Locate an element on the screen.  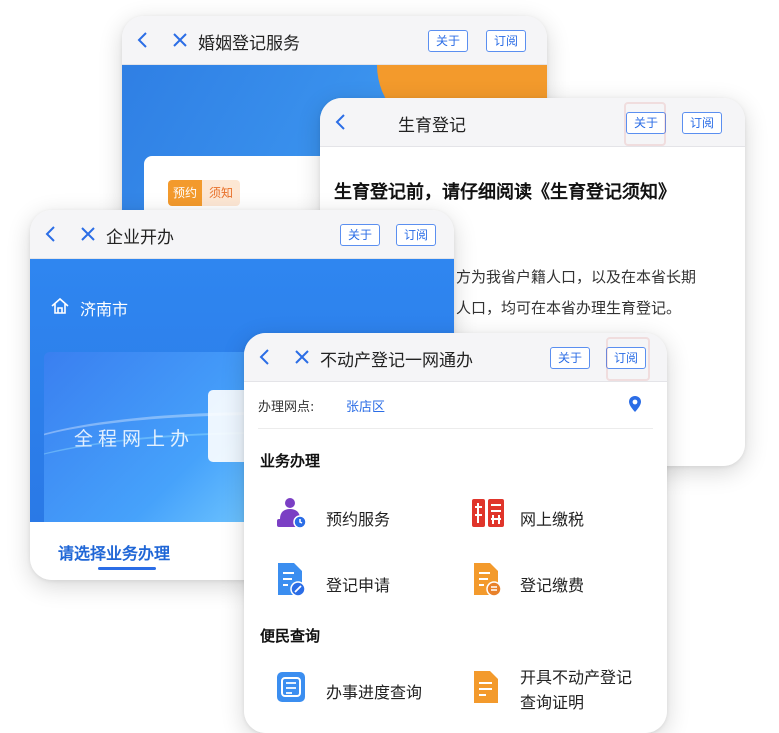
progress-query-icon is located at coordinates (291, 687).